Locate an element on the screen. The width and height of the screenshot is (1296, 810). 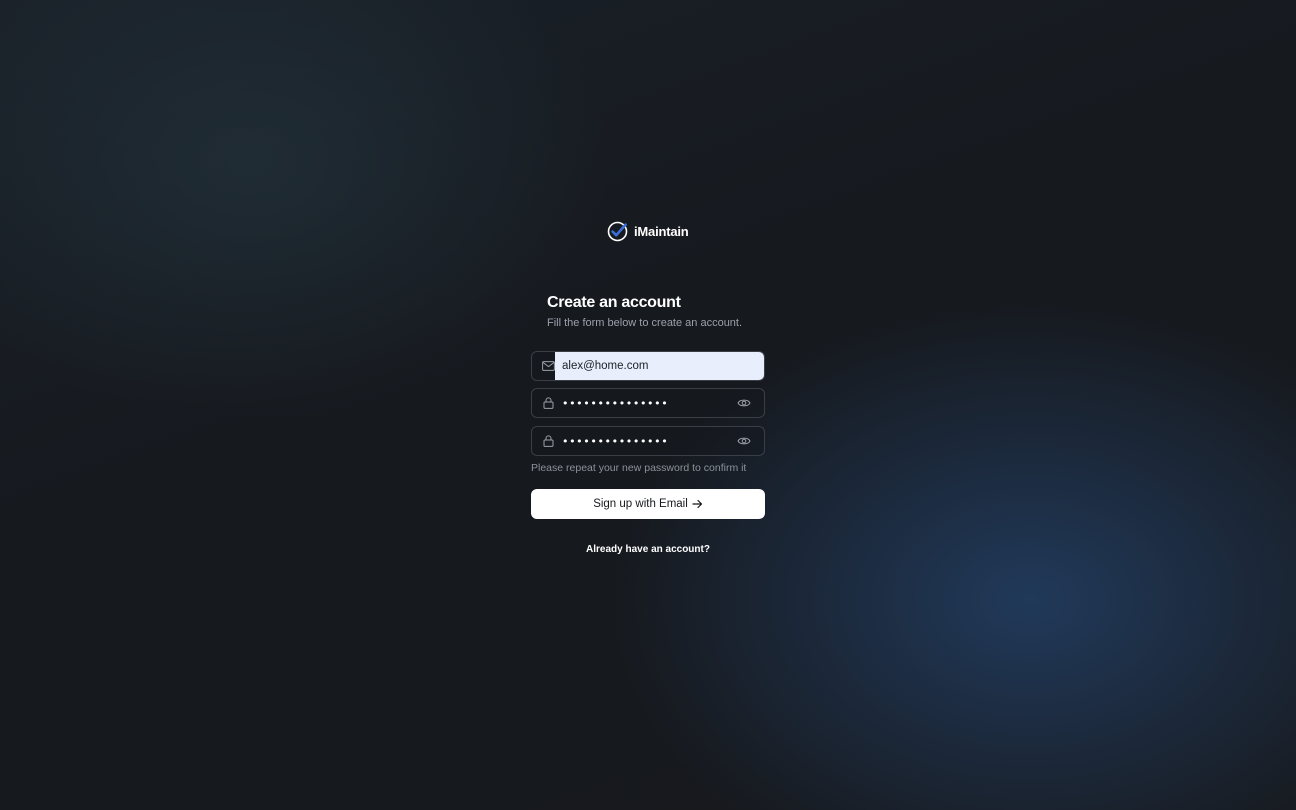
check-circle-icon is located at coordinates (617, 231).